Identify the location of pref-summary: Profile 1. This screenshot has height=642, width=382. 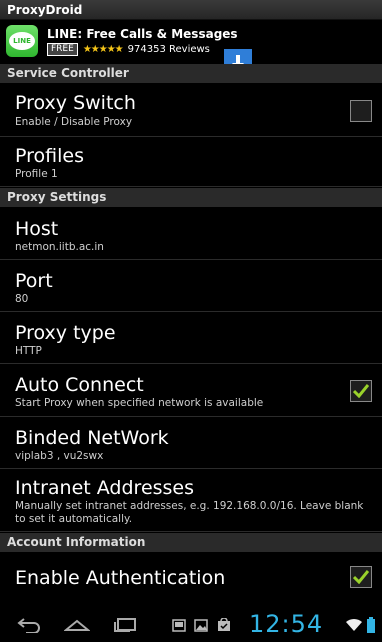
(36, 174).